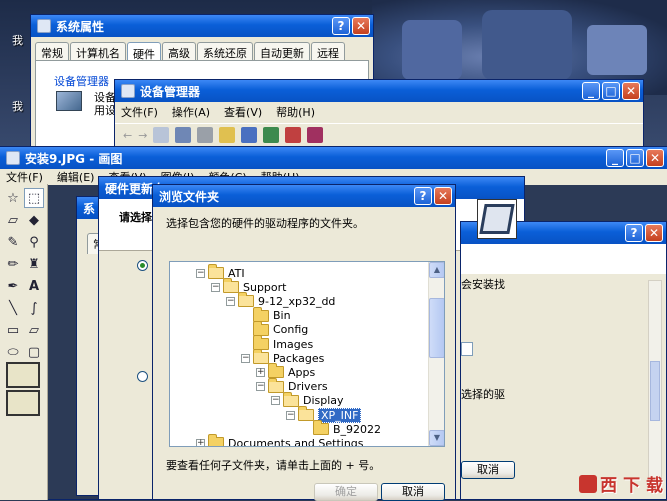 This screenshot has height=501, width=667. I want to click on pencil-icon: ✏, so click(13, 264).